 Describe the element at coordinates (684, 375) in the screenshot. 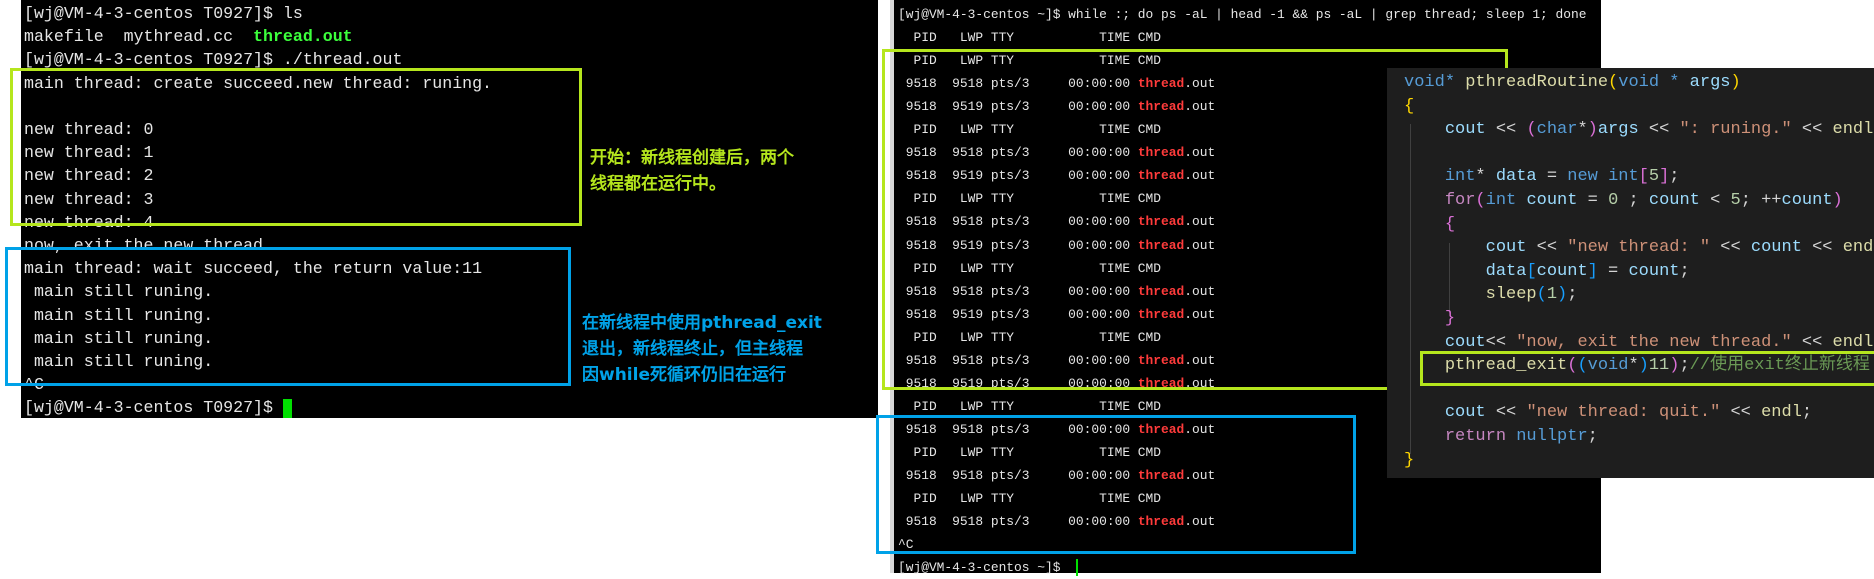

I see `blue-annotation-line: 因while死循环仍旧在运行` at that location.